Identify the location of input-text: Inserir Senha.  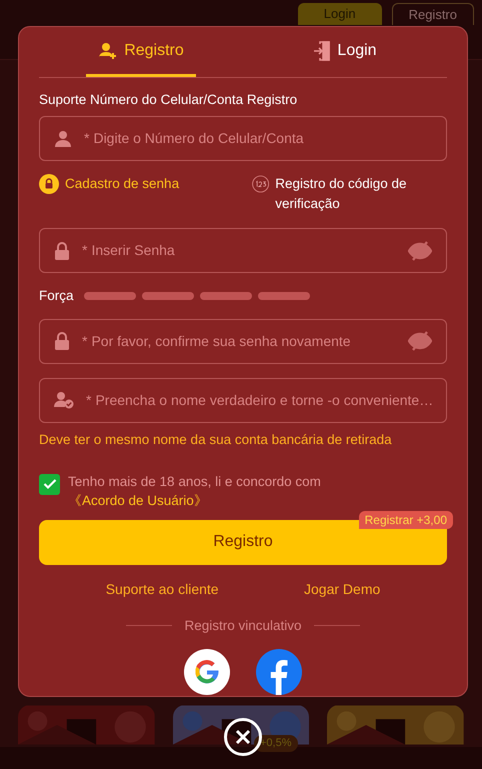
(243, 251).